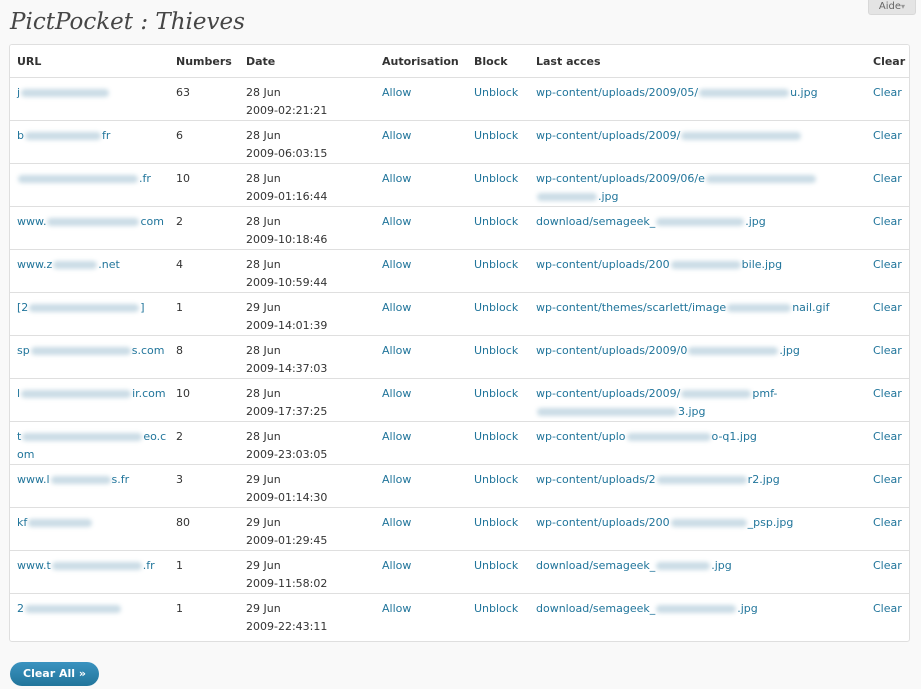 The width and height of the screenshot is (921, 689). What do you see at coordinates (73, 479) in the screenshot?
I see `thief-url-link: www.l s.fr` at bounding box center [73, 479].